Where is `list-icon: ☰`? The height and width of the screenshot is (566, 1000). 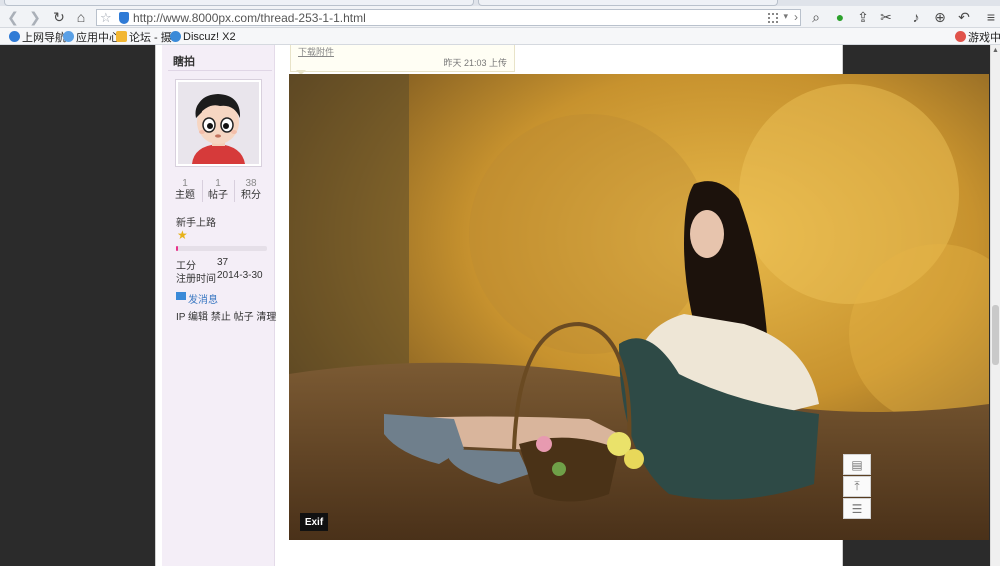
list-icon: ☰ is located at coordinates (857, 508).